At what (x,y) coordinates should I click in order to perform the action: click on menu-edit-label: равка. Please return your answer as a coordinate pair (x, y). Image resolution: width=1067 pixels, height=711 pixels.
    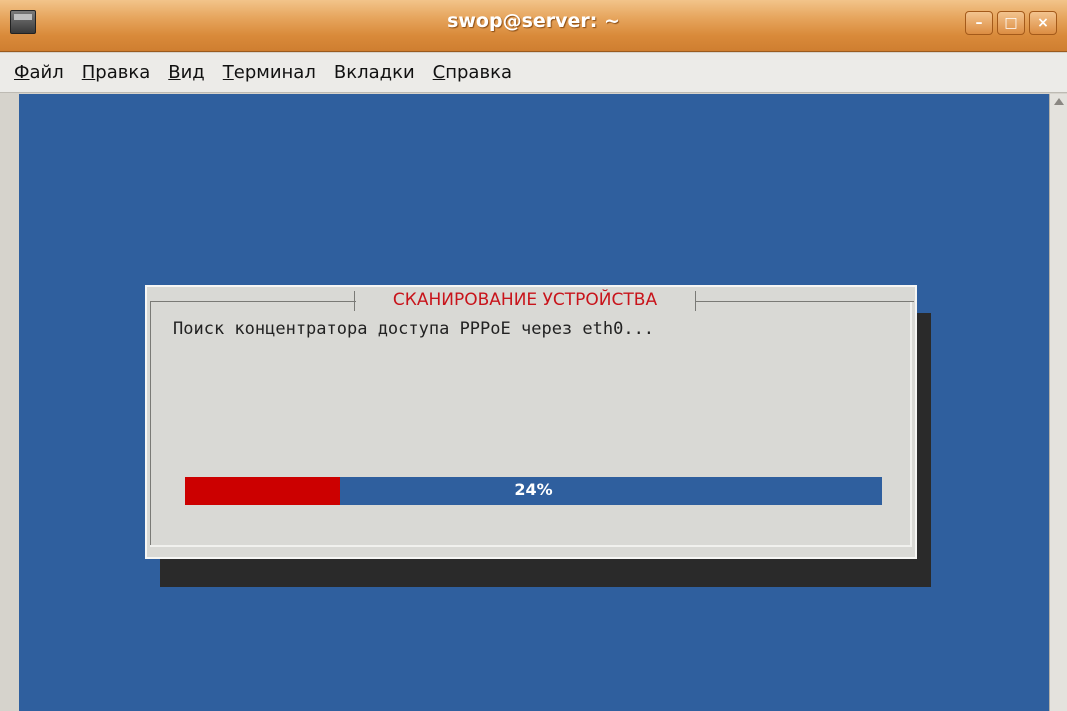
    Looking at the image, I should click on (123, 72).